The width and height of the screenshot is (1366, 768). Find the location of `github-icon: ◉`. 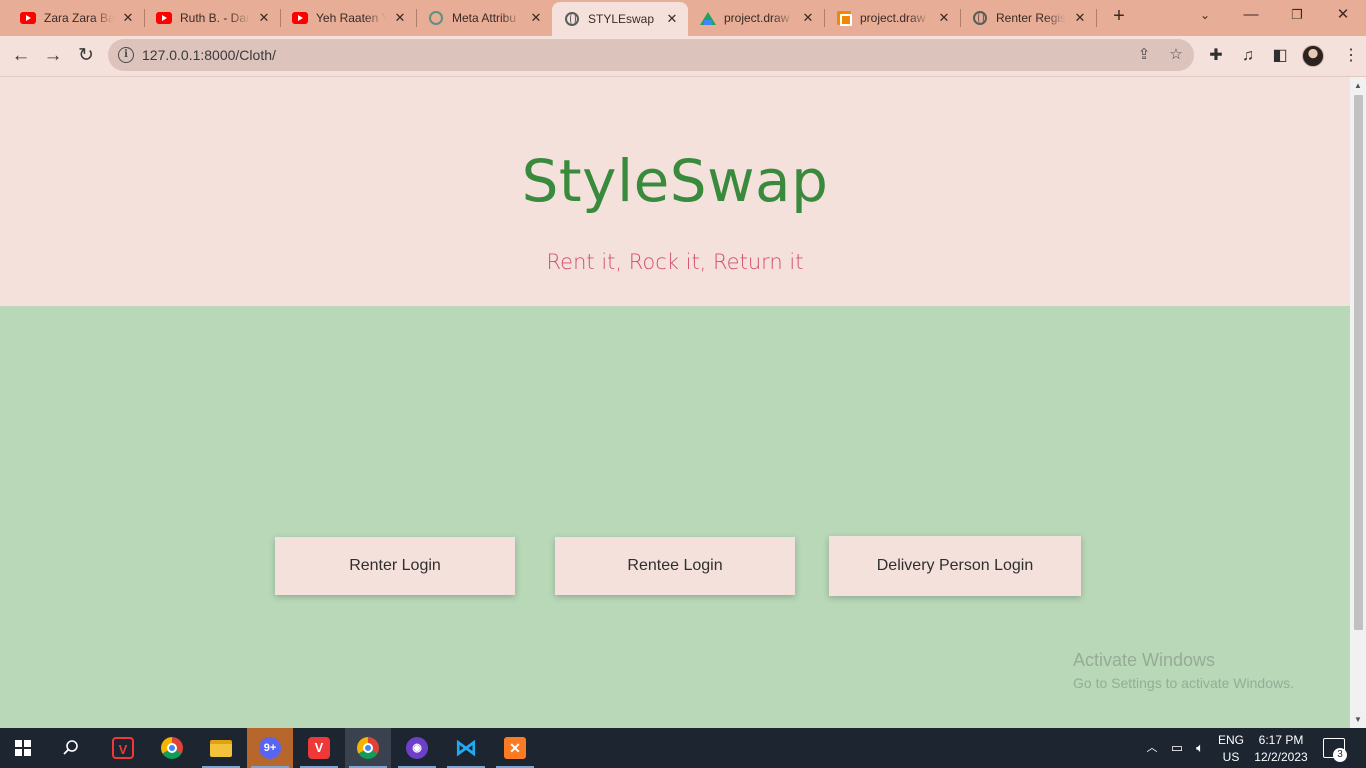

github-icon: ◉ is located at coordinates (417, 748).